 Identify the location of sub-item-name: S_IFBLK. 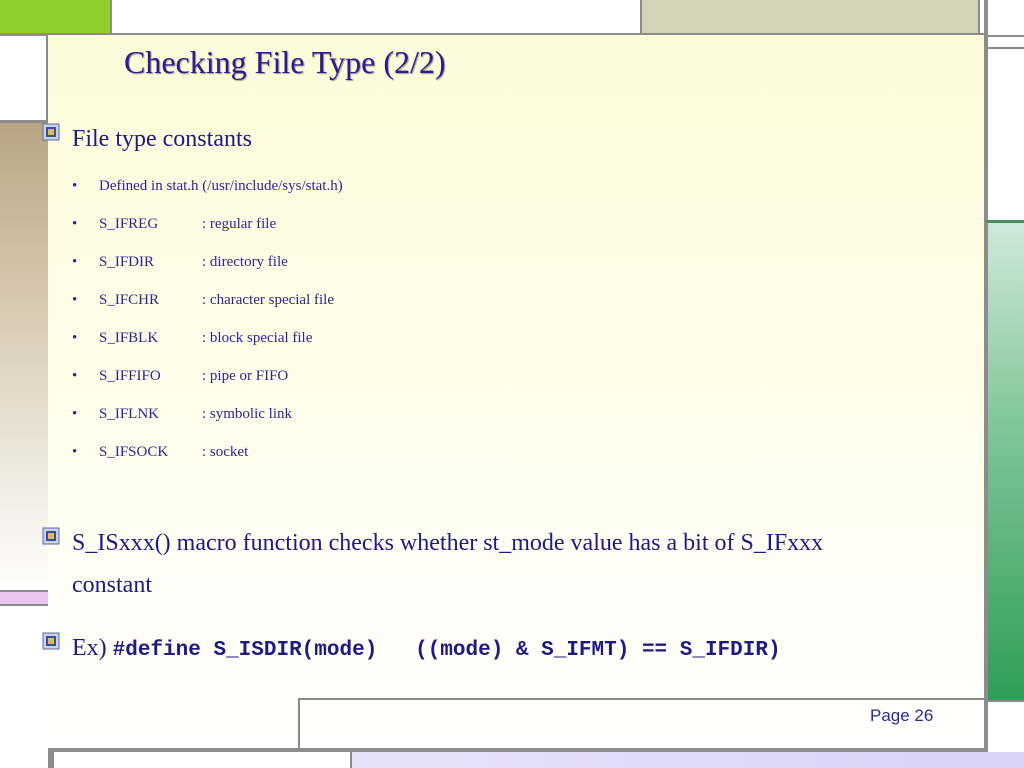
(129, 338).